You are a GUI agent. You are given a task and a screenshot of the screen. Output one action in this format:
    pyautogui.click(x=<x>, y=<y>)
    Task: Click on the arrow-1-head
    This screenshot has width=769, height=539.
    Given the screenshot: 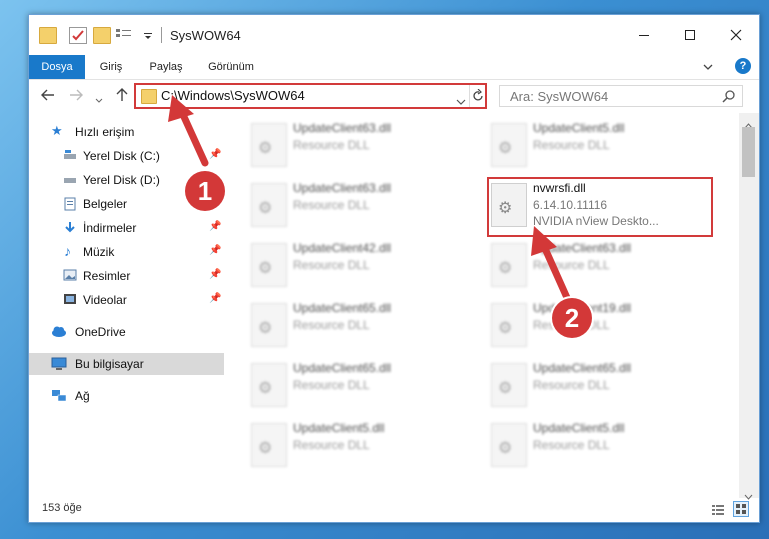 What is the action you would take?
    pyautogui.click(x=181, y=108)
    